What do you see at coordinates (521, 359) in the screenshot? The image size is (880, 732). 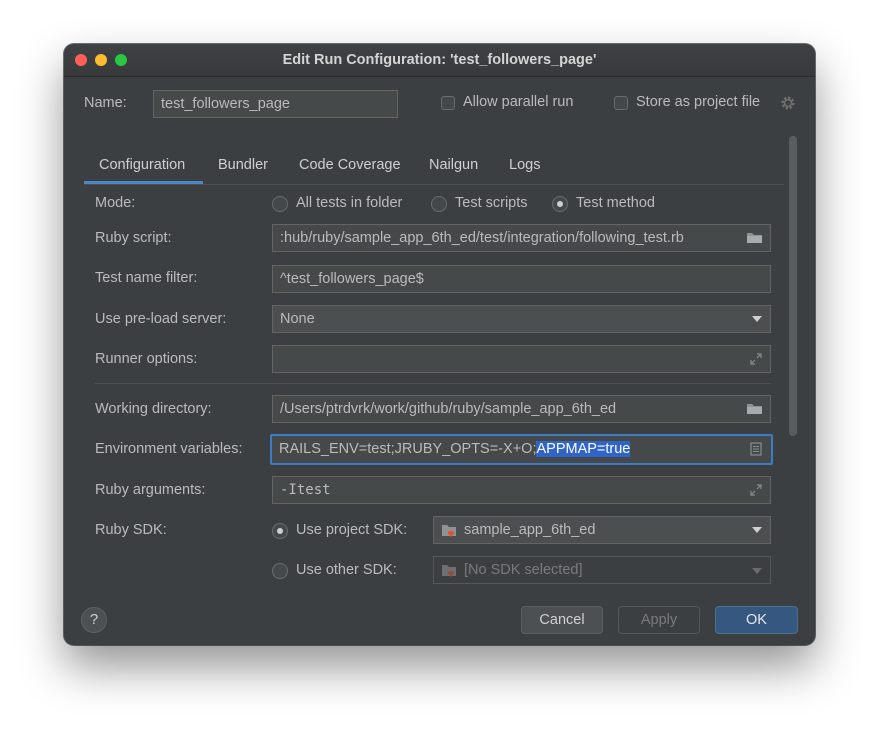 I see `runner-options-input` at bounding box center [521, 359].